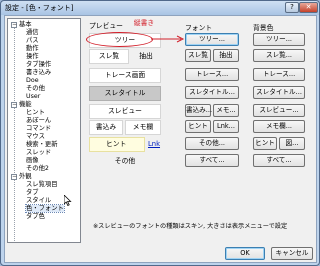 The image size is (320, 266). What do you see at coordinates (198, 126) in the screenshot?
I see `font-hint-button: ヒント` at bounding box center [198, 126].